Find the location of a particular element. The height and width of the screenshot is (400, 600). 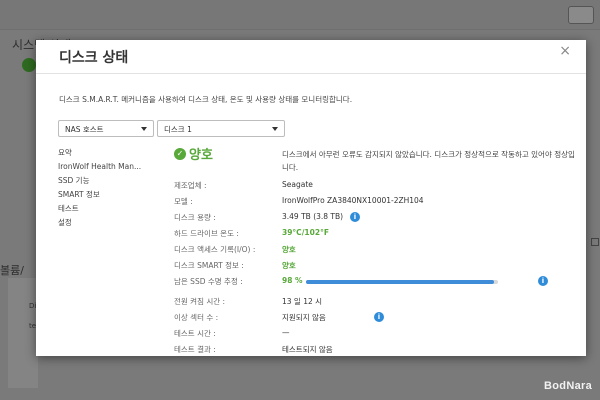

nav-item-settings: 설정 is located at coordinates (108, 223).